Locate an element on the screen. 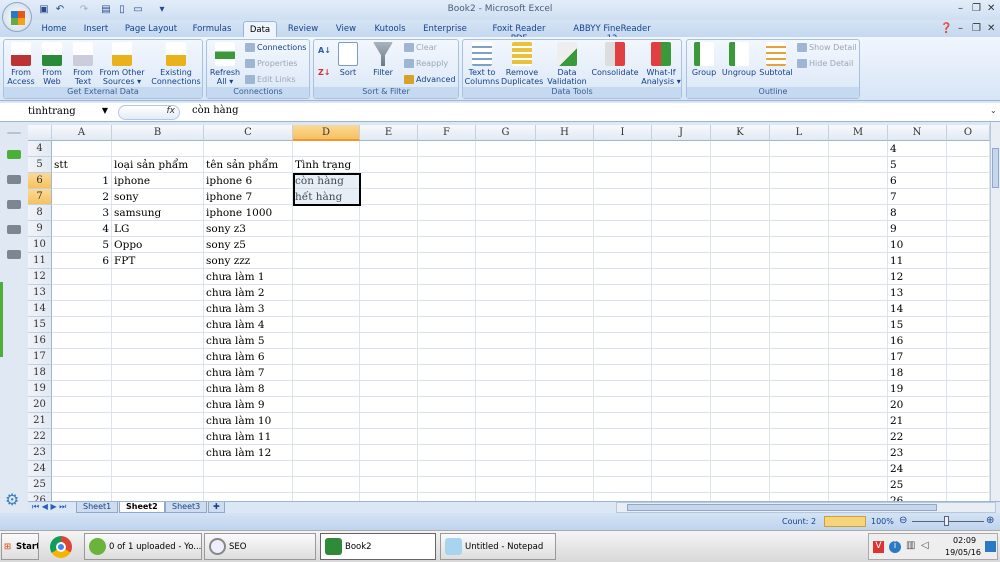  cell-f4 is located at coordinates (447, 149).